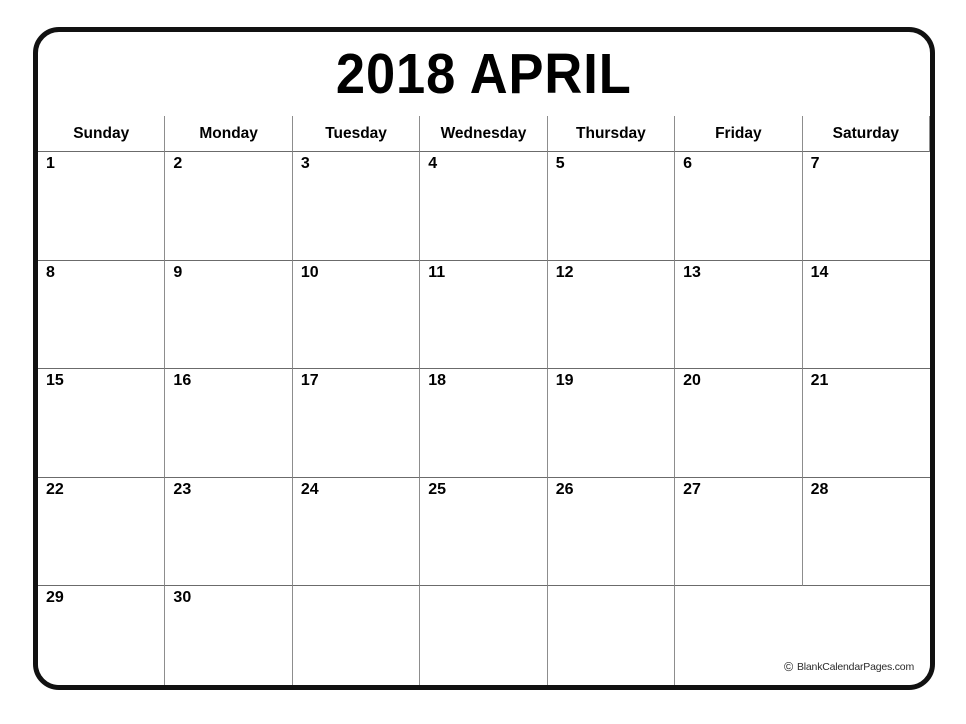 This screenshot has width=966, height=724. I want to click on day-number: 21, so click(819, 381).